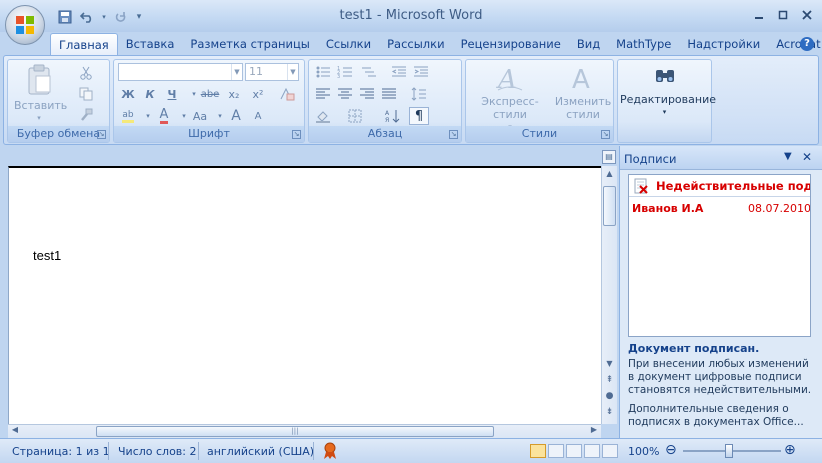  Describe the element at coordinates (287, 94) in the screenshot. I see `clear-formatting-icon` at that location.